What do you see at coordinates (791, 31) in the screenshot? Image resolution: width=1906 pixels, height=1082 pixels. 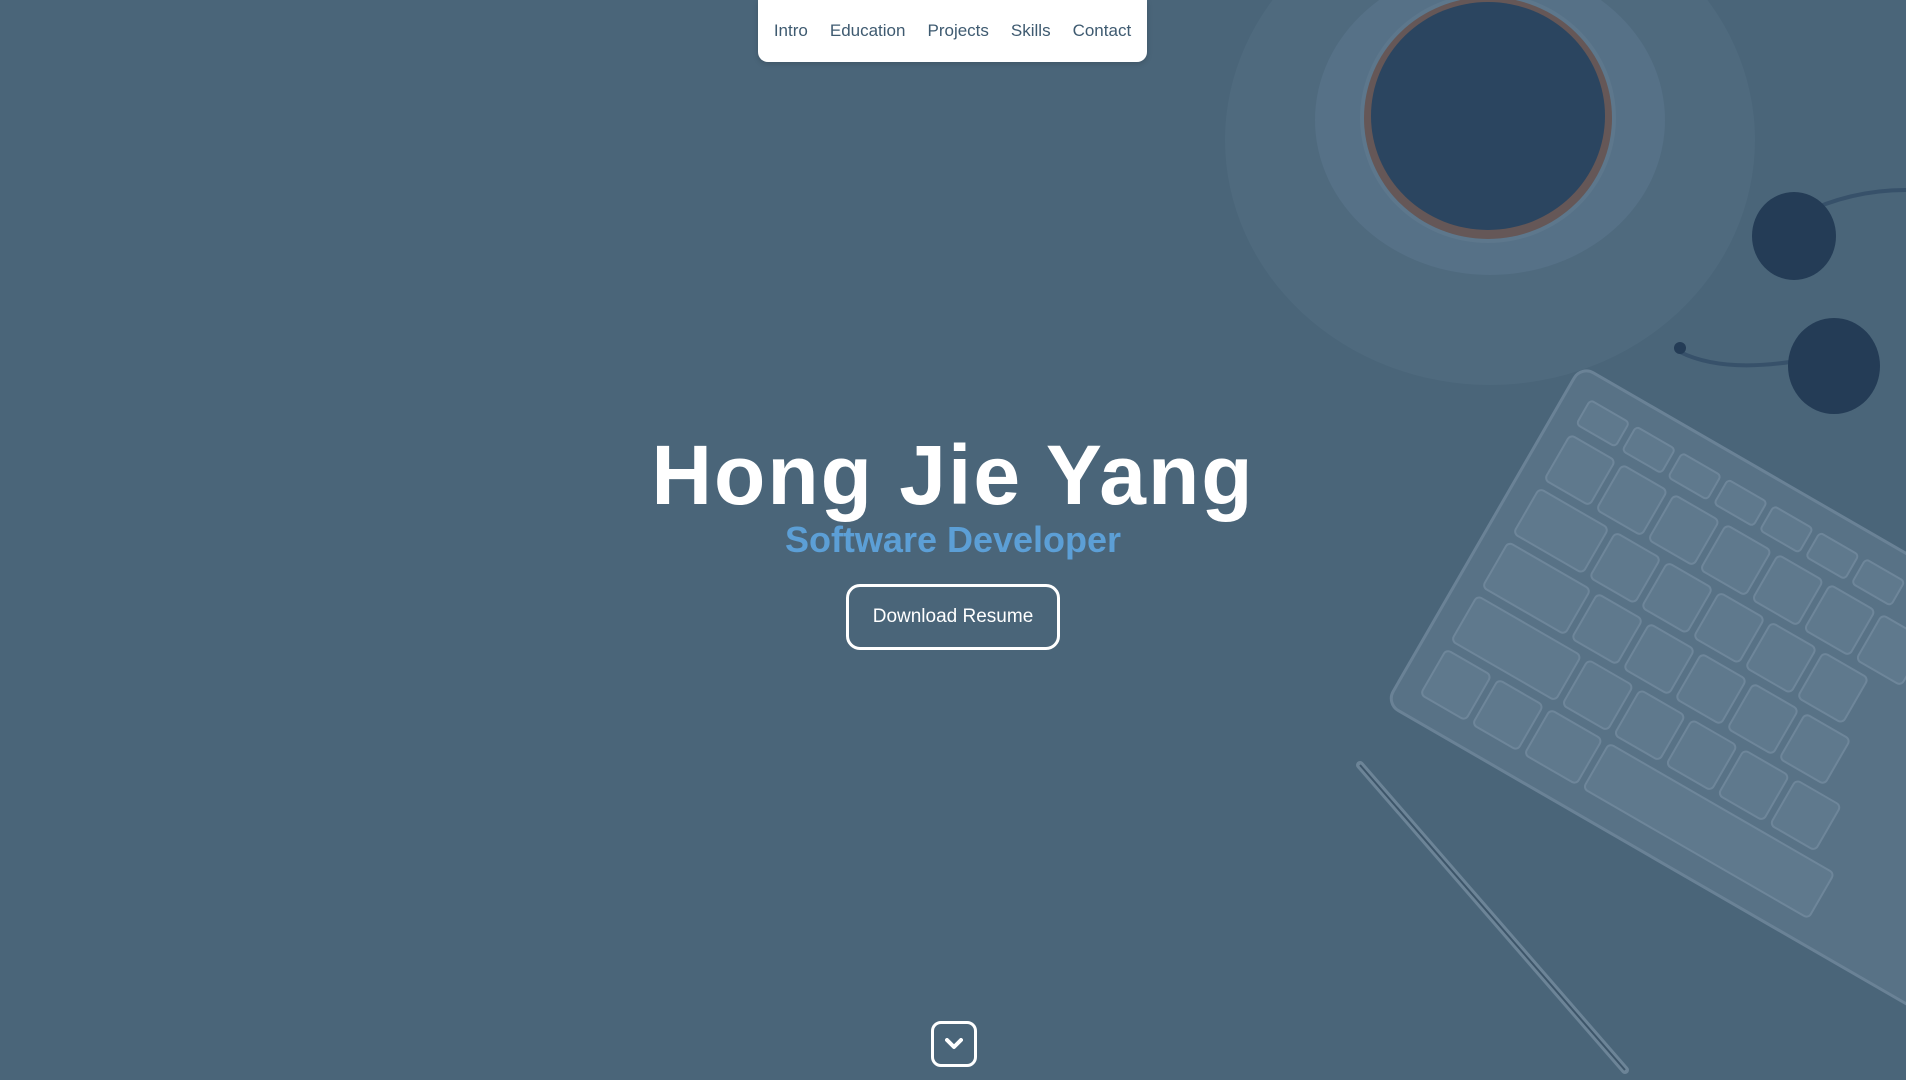 I see `nav-item-intro: Intro` at bounding box center [791, 31].